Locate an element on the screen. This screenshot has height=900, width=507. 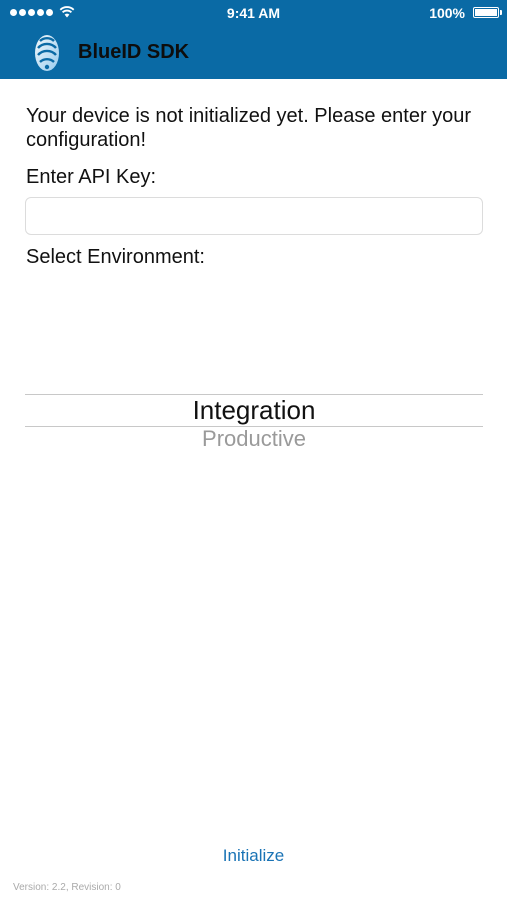
picker-option-selected: Integration is located at coordinates (254, 410).